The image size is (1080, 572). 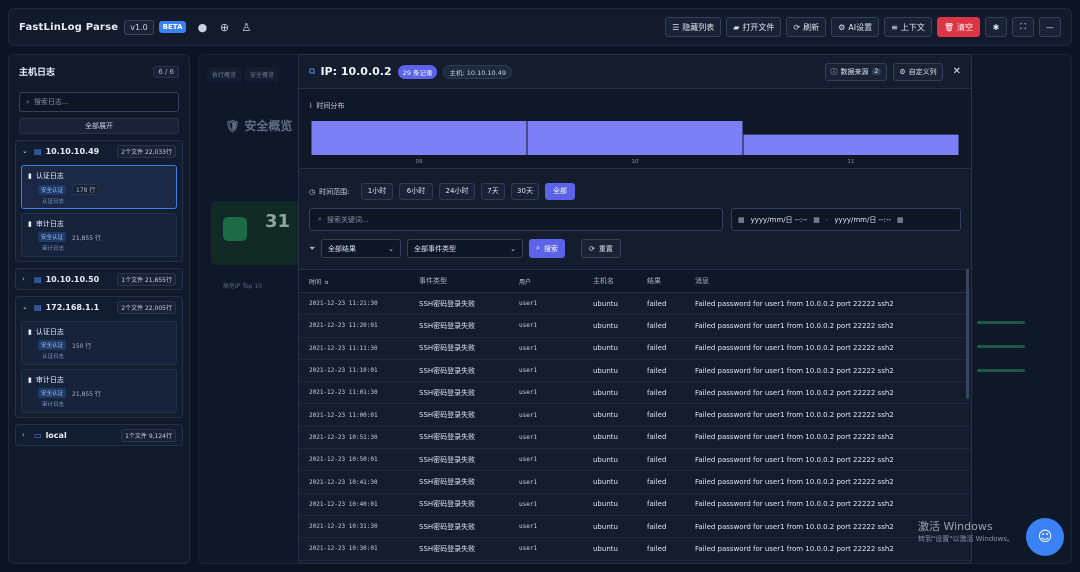 What do you see at coordinates (525, 191) in the screenshot?
I see `time-range-option: 30天` at bounding box center [525, 191].